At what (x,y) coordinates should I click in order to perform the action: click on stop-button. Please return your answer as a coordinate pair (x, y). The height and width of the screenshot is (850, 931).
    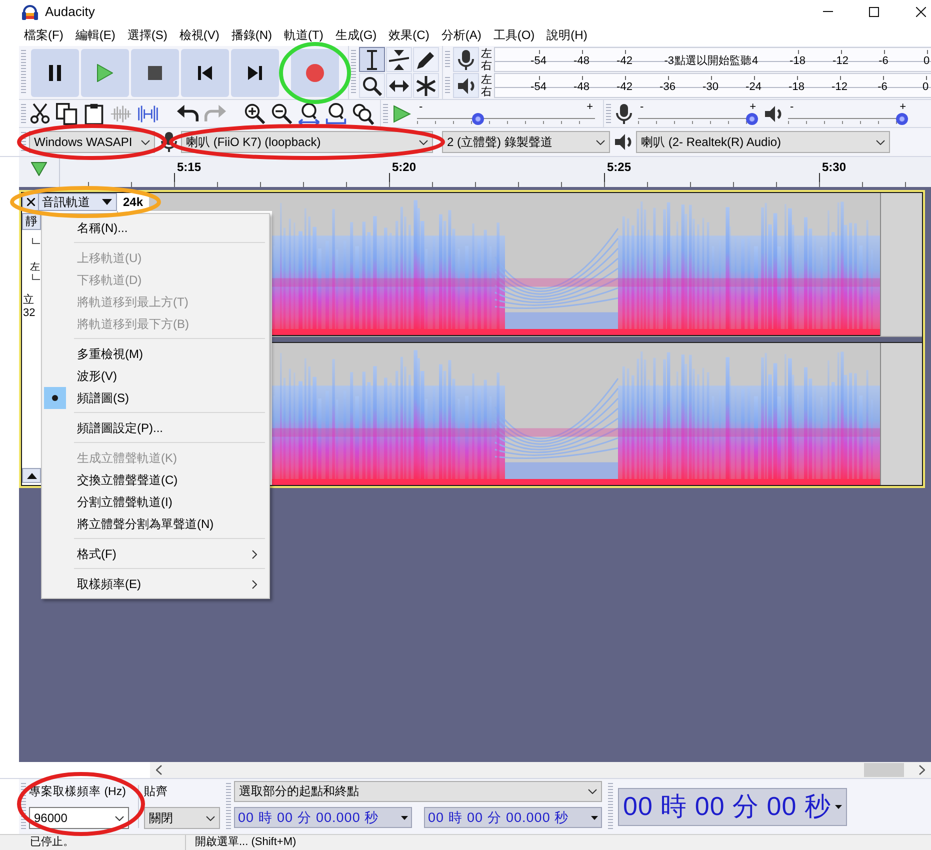
    Looking at the image, I should click on (155, 72).